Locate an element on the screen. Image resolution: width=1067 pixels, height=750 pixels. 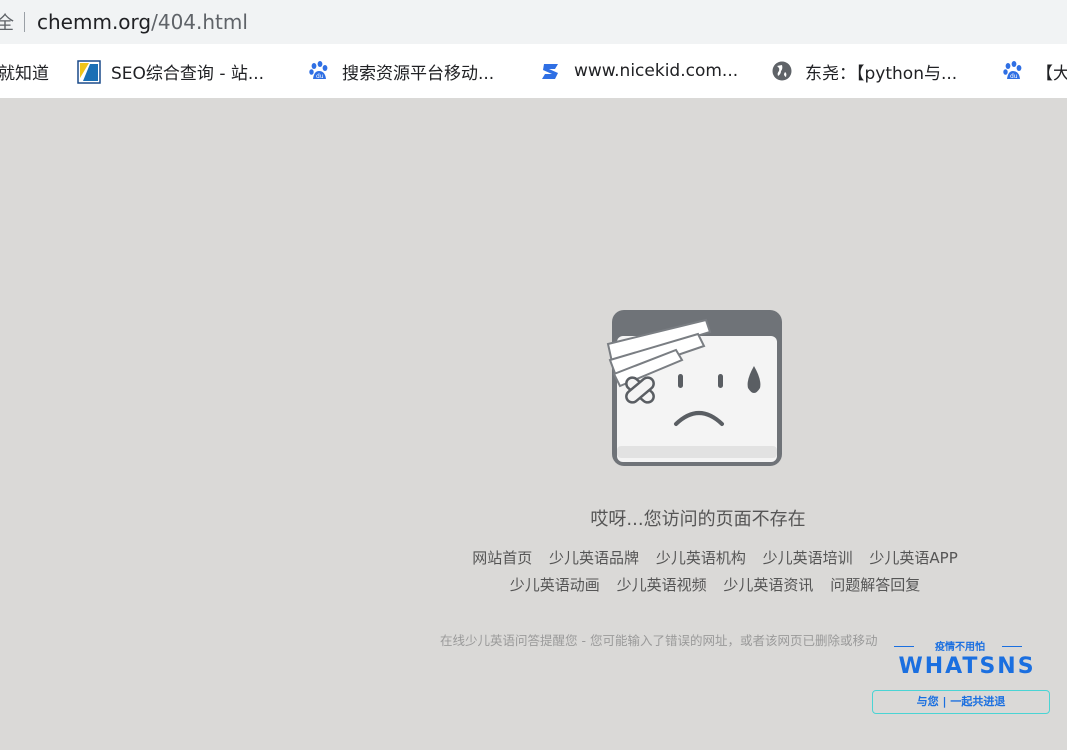
link-app: 少儿英语APP is located at coordinates (913, 558).